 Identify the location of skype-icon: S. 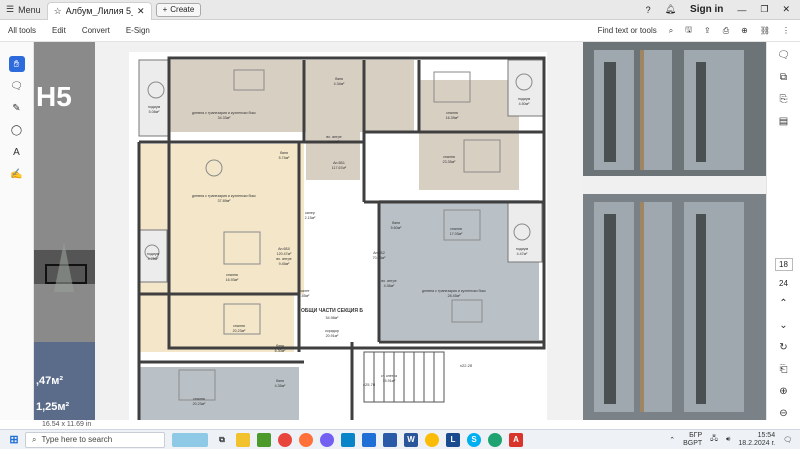
(474, 439).